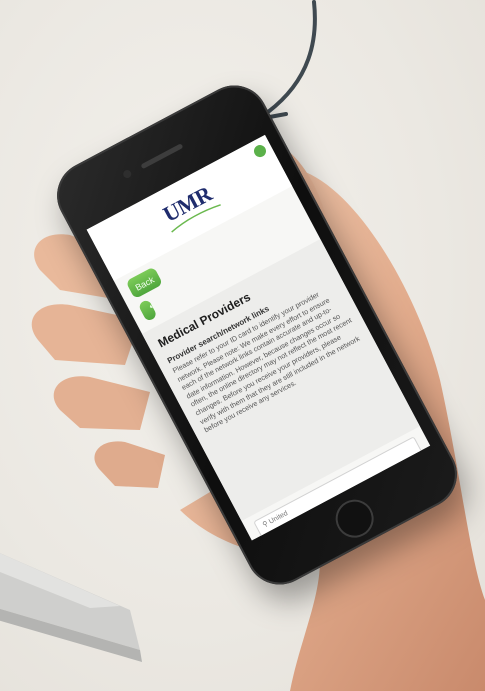 This screenshot has width=485, height=691. I want to click on search-value: United, so click(278, 517).